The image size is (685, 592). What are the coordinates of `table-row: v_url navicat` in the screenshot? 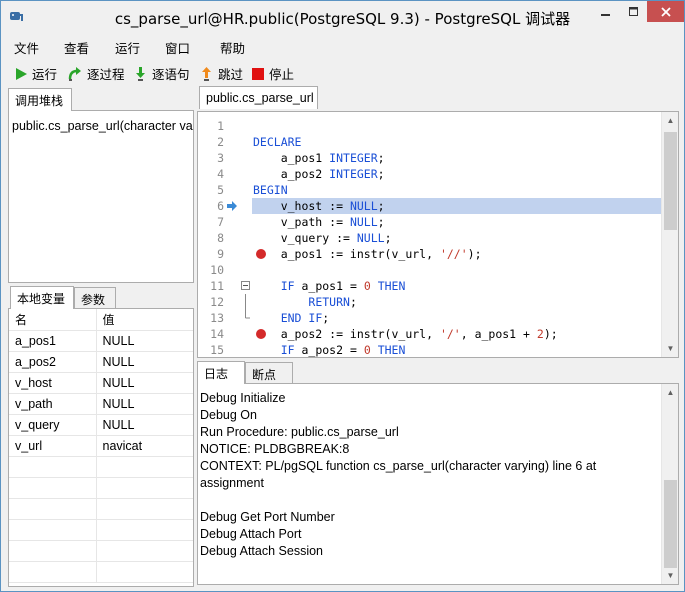 It's located at (101, 446).